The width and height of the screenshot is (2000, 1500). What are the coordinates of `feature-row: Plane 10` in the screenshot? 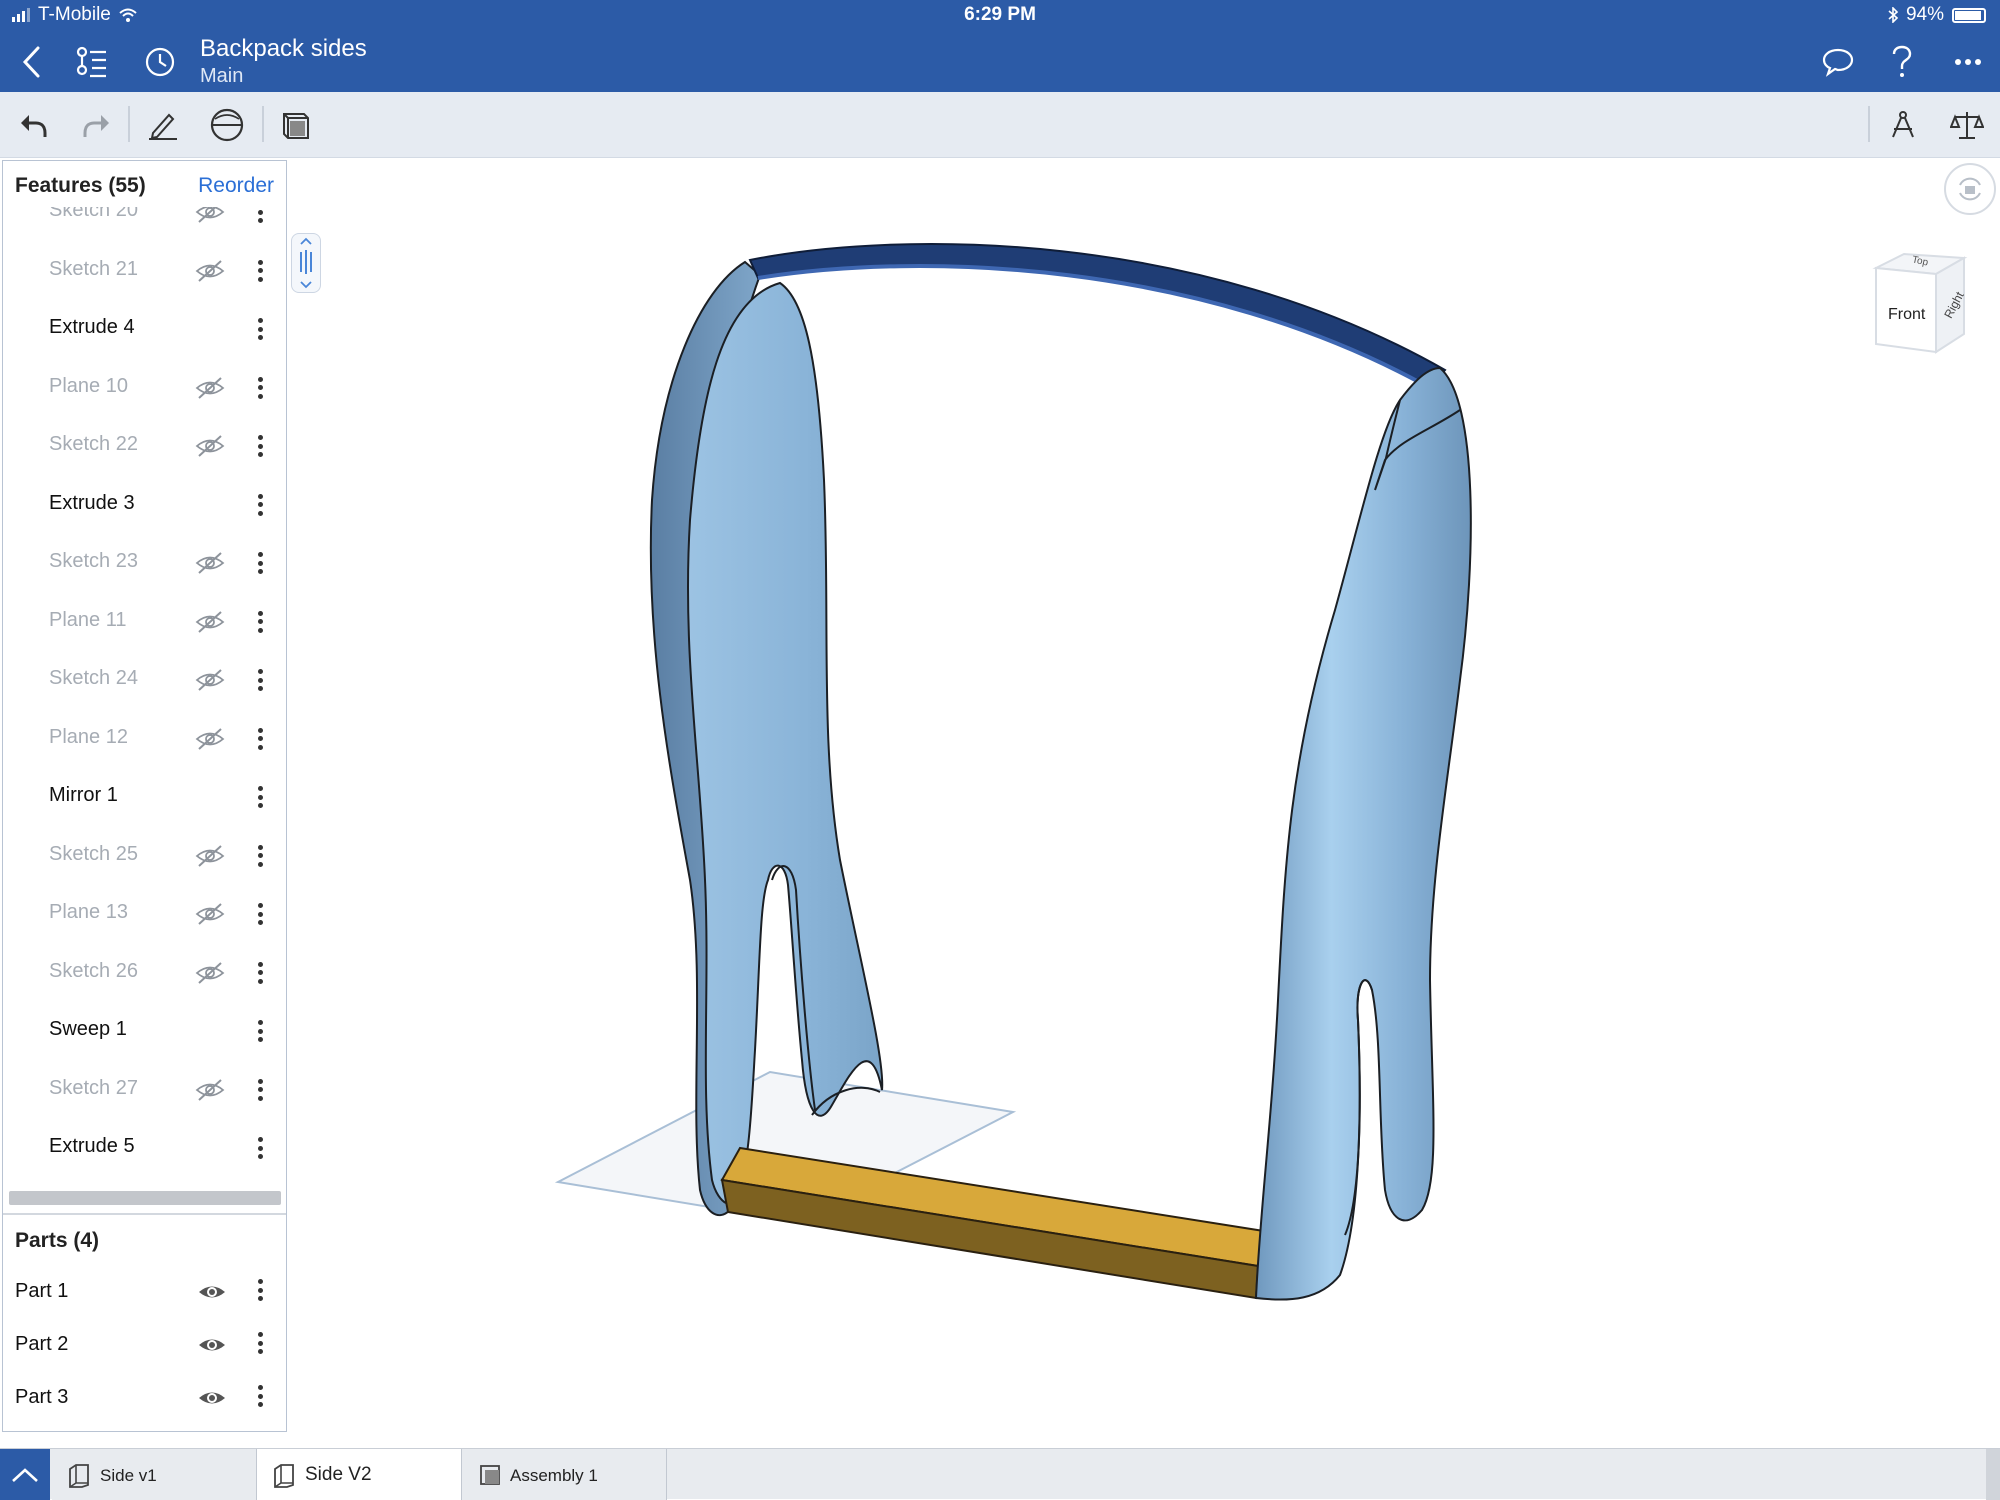 It's located at (144, 388).